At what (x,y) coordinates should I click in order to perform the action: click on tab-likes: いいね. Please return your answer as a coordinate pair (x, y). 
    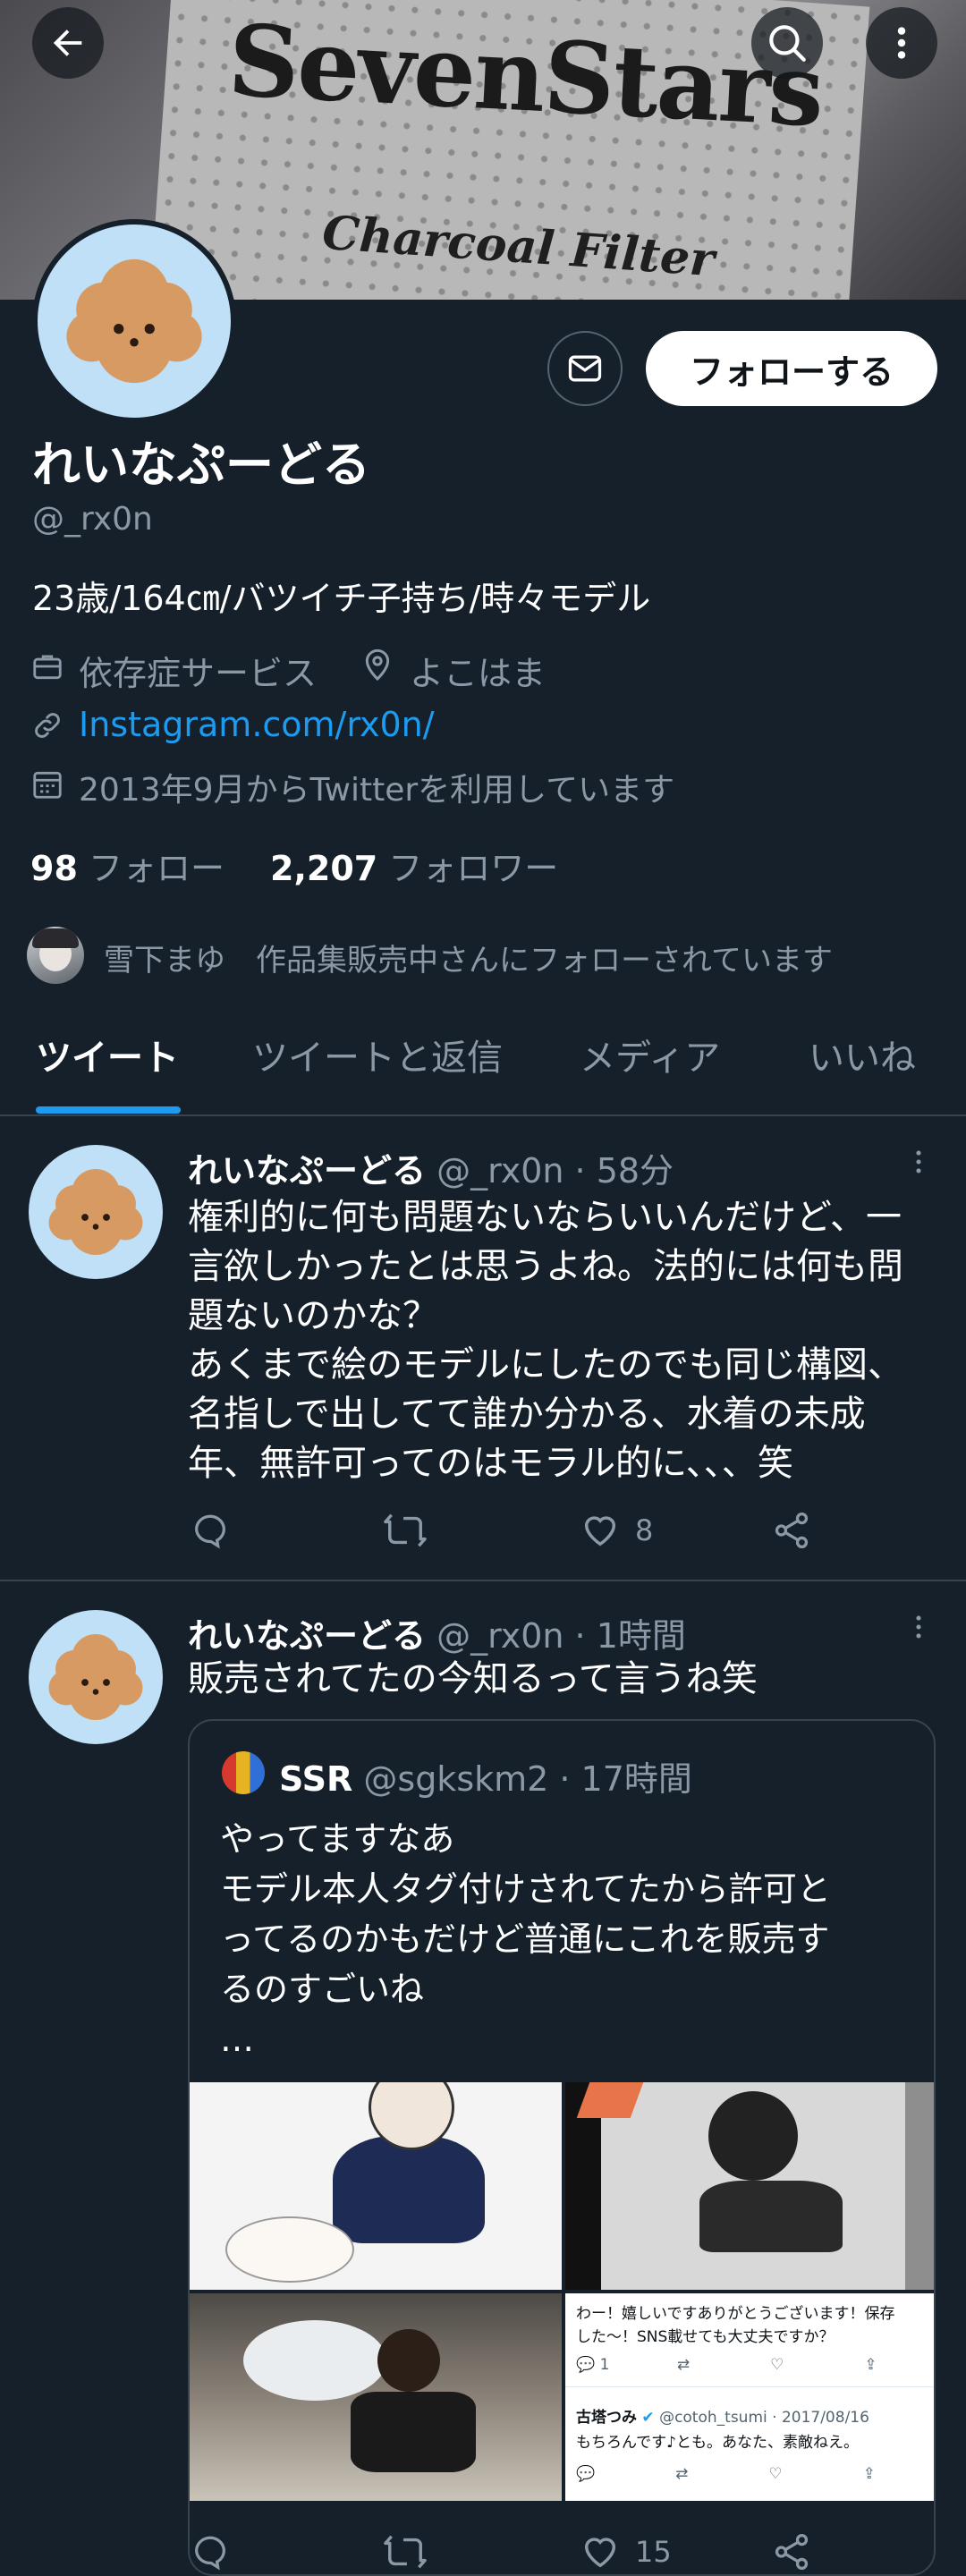
    Looking at the image, I should click on (862, 1054).